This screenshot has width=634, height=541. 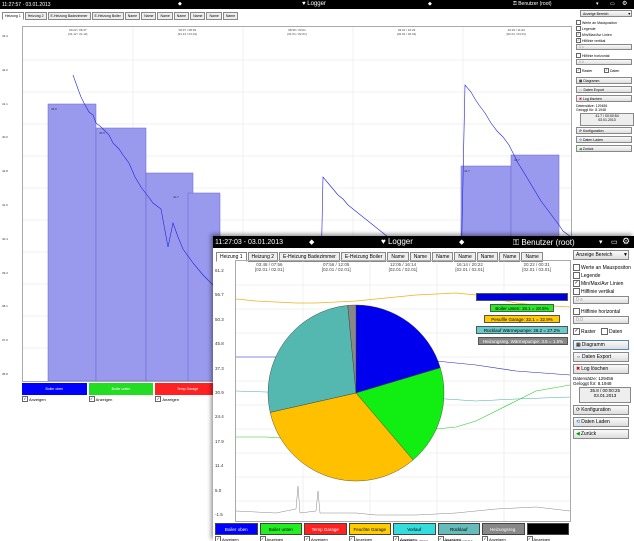 What do you see at coordinates (594, 255) in the screenshot?
I see `front-dropdown-label: Anzeige Bereich` at bounding box center [594, 255].